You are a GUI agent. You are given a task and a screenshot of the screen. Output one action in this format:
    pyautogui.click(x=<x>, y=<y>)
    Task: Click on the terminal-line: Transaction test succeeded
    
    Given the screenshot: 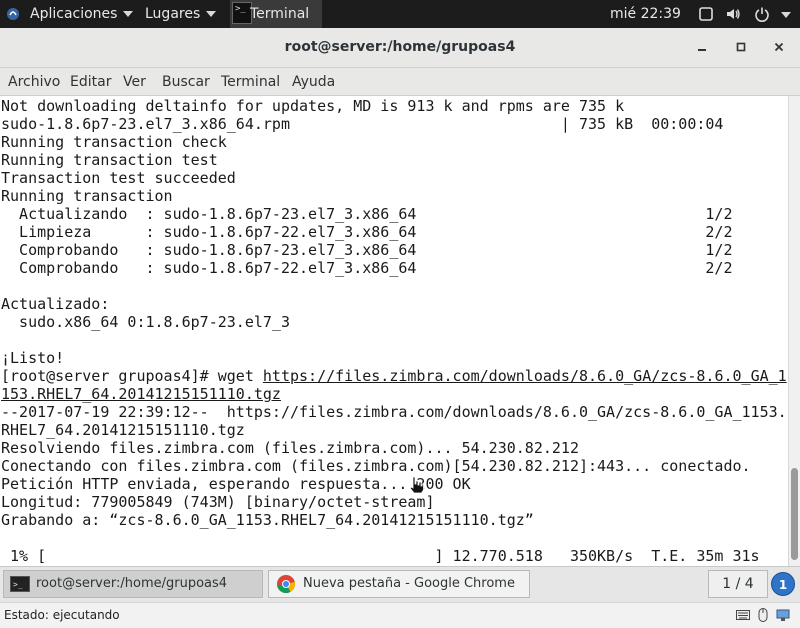 What is the action you would take?
    pyautogui.click(x=118, y=178)
    